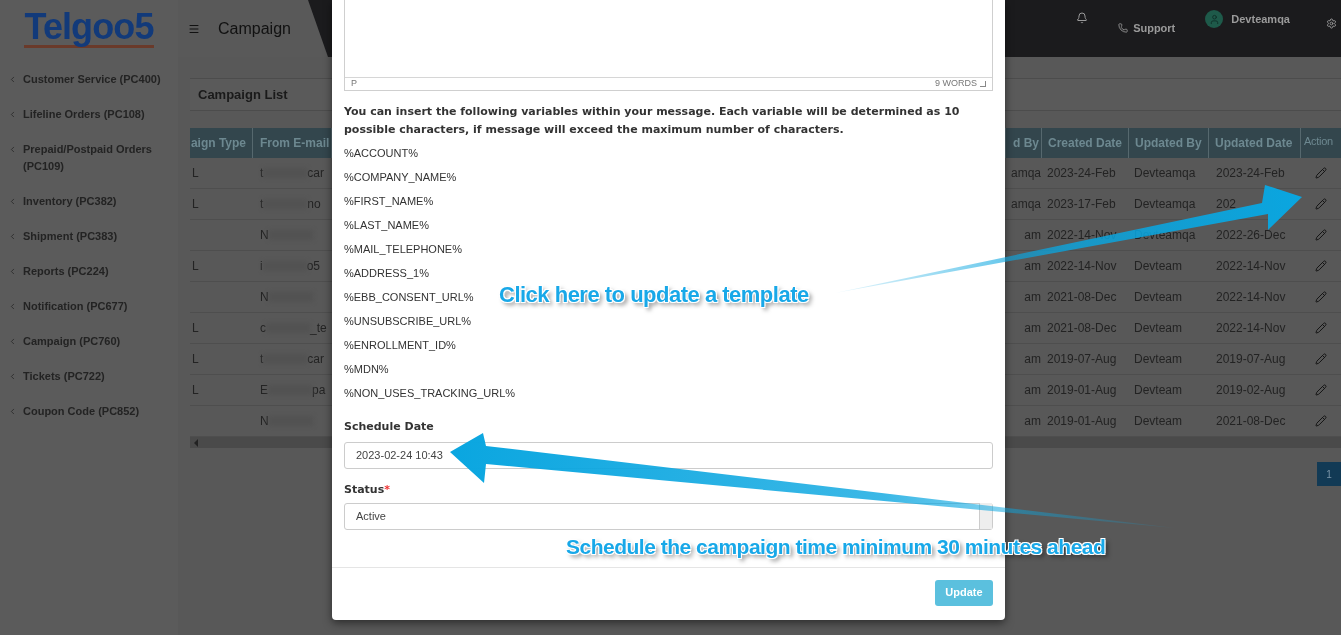 This screenshot has width=1341, height=635. What do you see at coordinates (88, 411) in the screenshot?
I see `sidebar-item: Coupon Code (PC852)` at bounding box center [88, 411].